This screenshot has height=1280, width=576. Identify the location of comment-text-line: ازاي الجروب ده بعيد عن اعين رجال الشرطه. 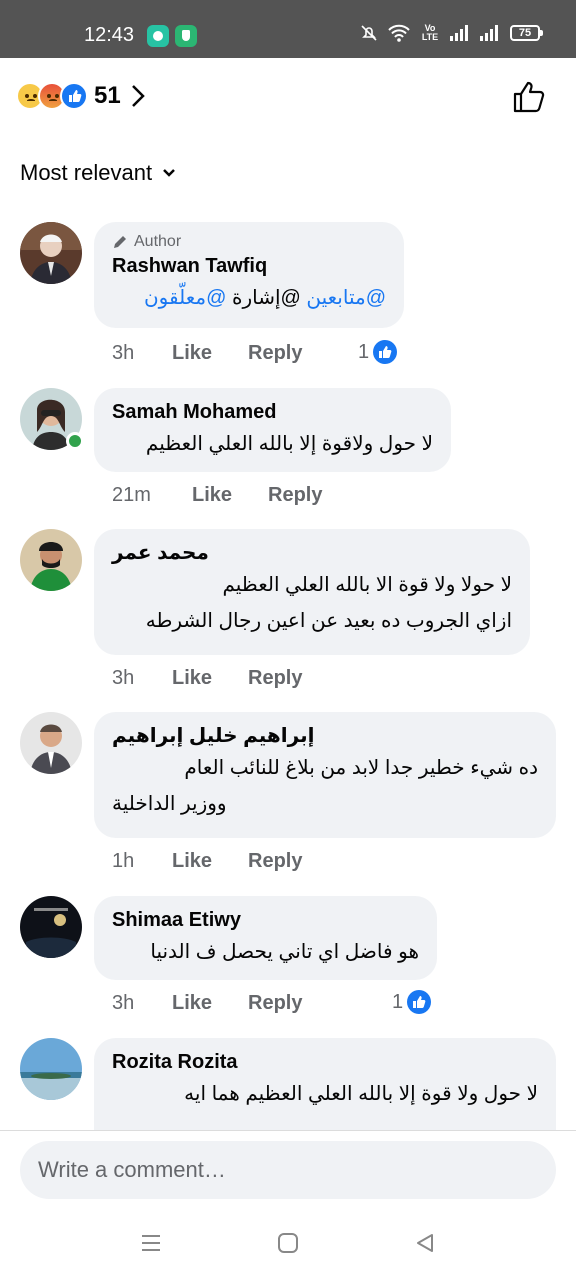
(328, 621).